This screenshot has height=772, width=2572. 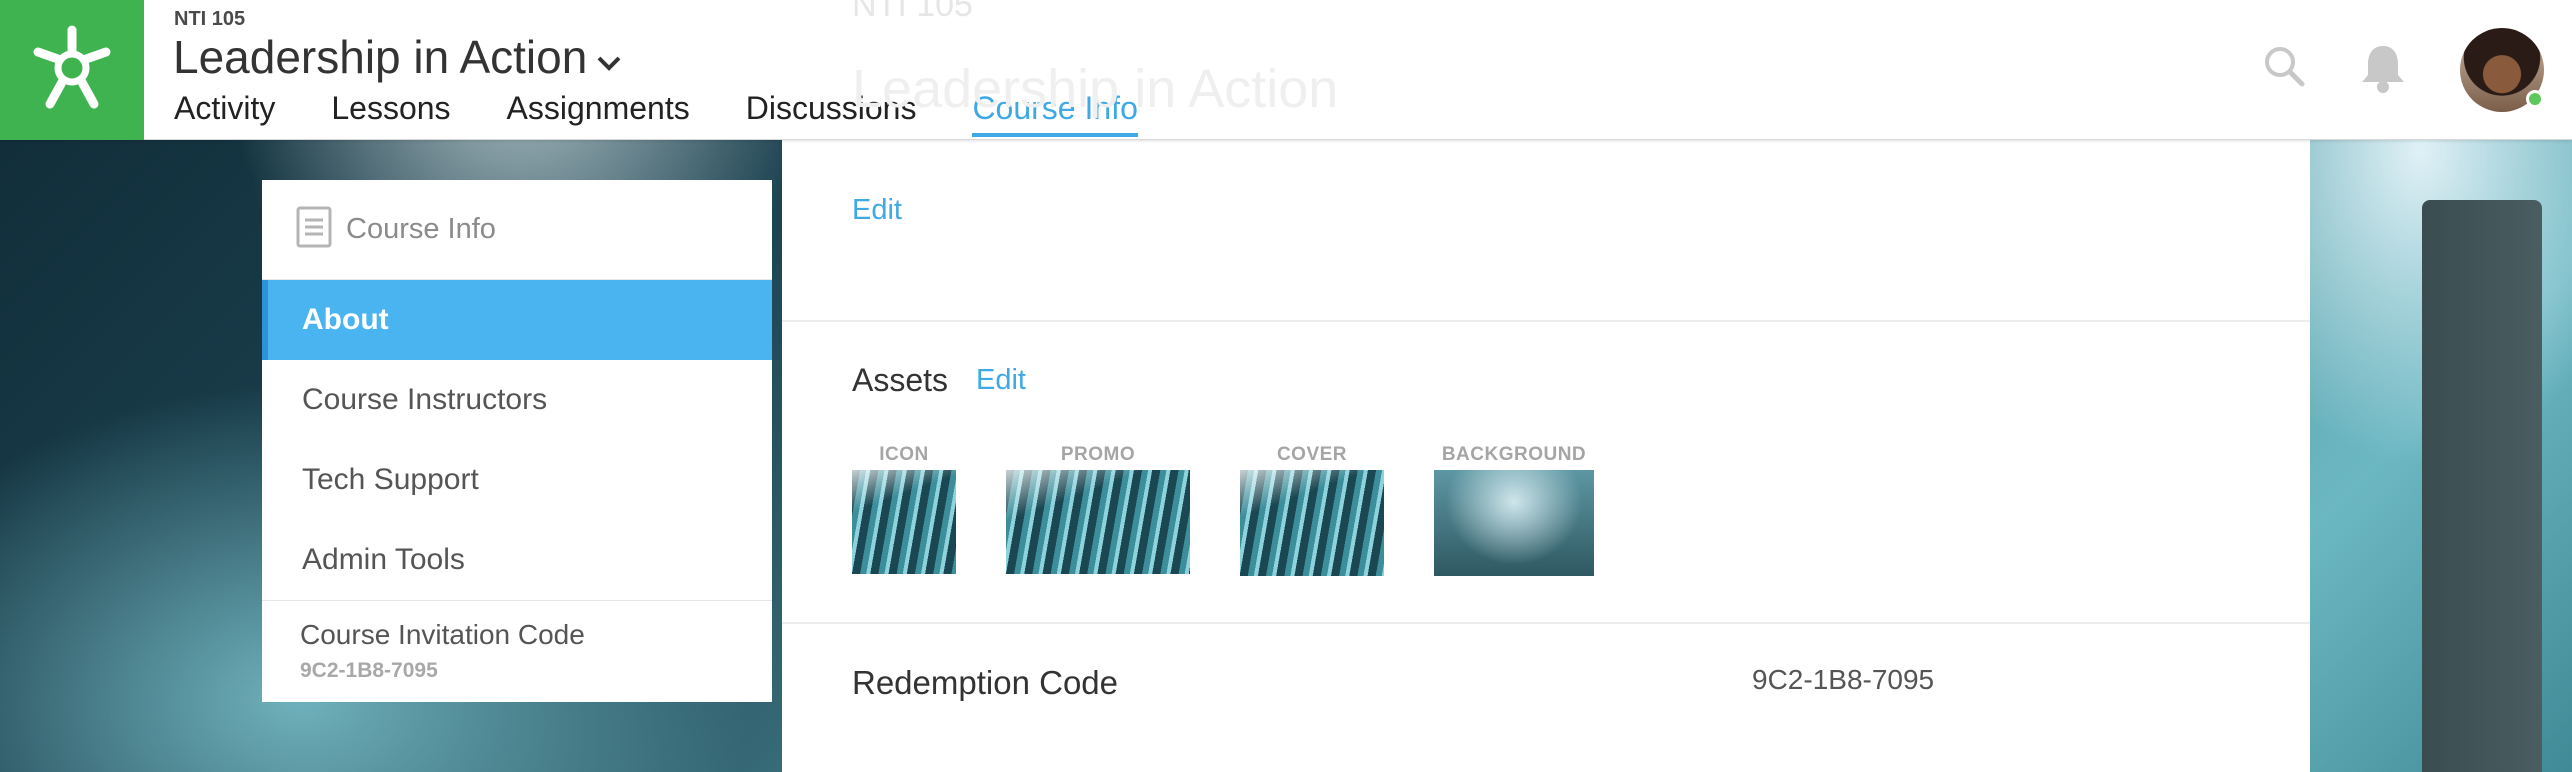 What do you see at coordinates (1095, 89) in the screenshot?
I see `faded-course-title: Leadership in Action` at bounding box center [1095, 89].